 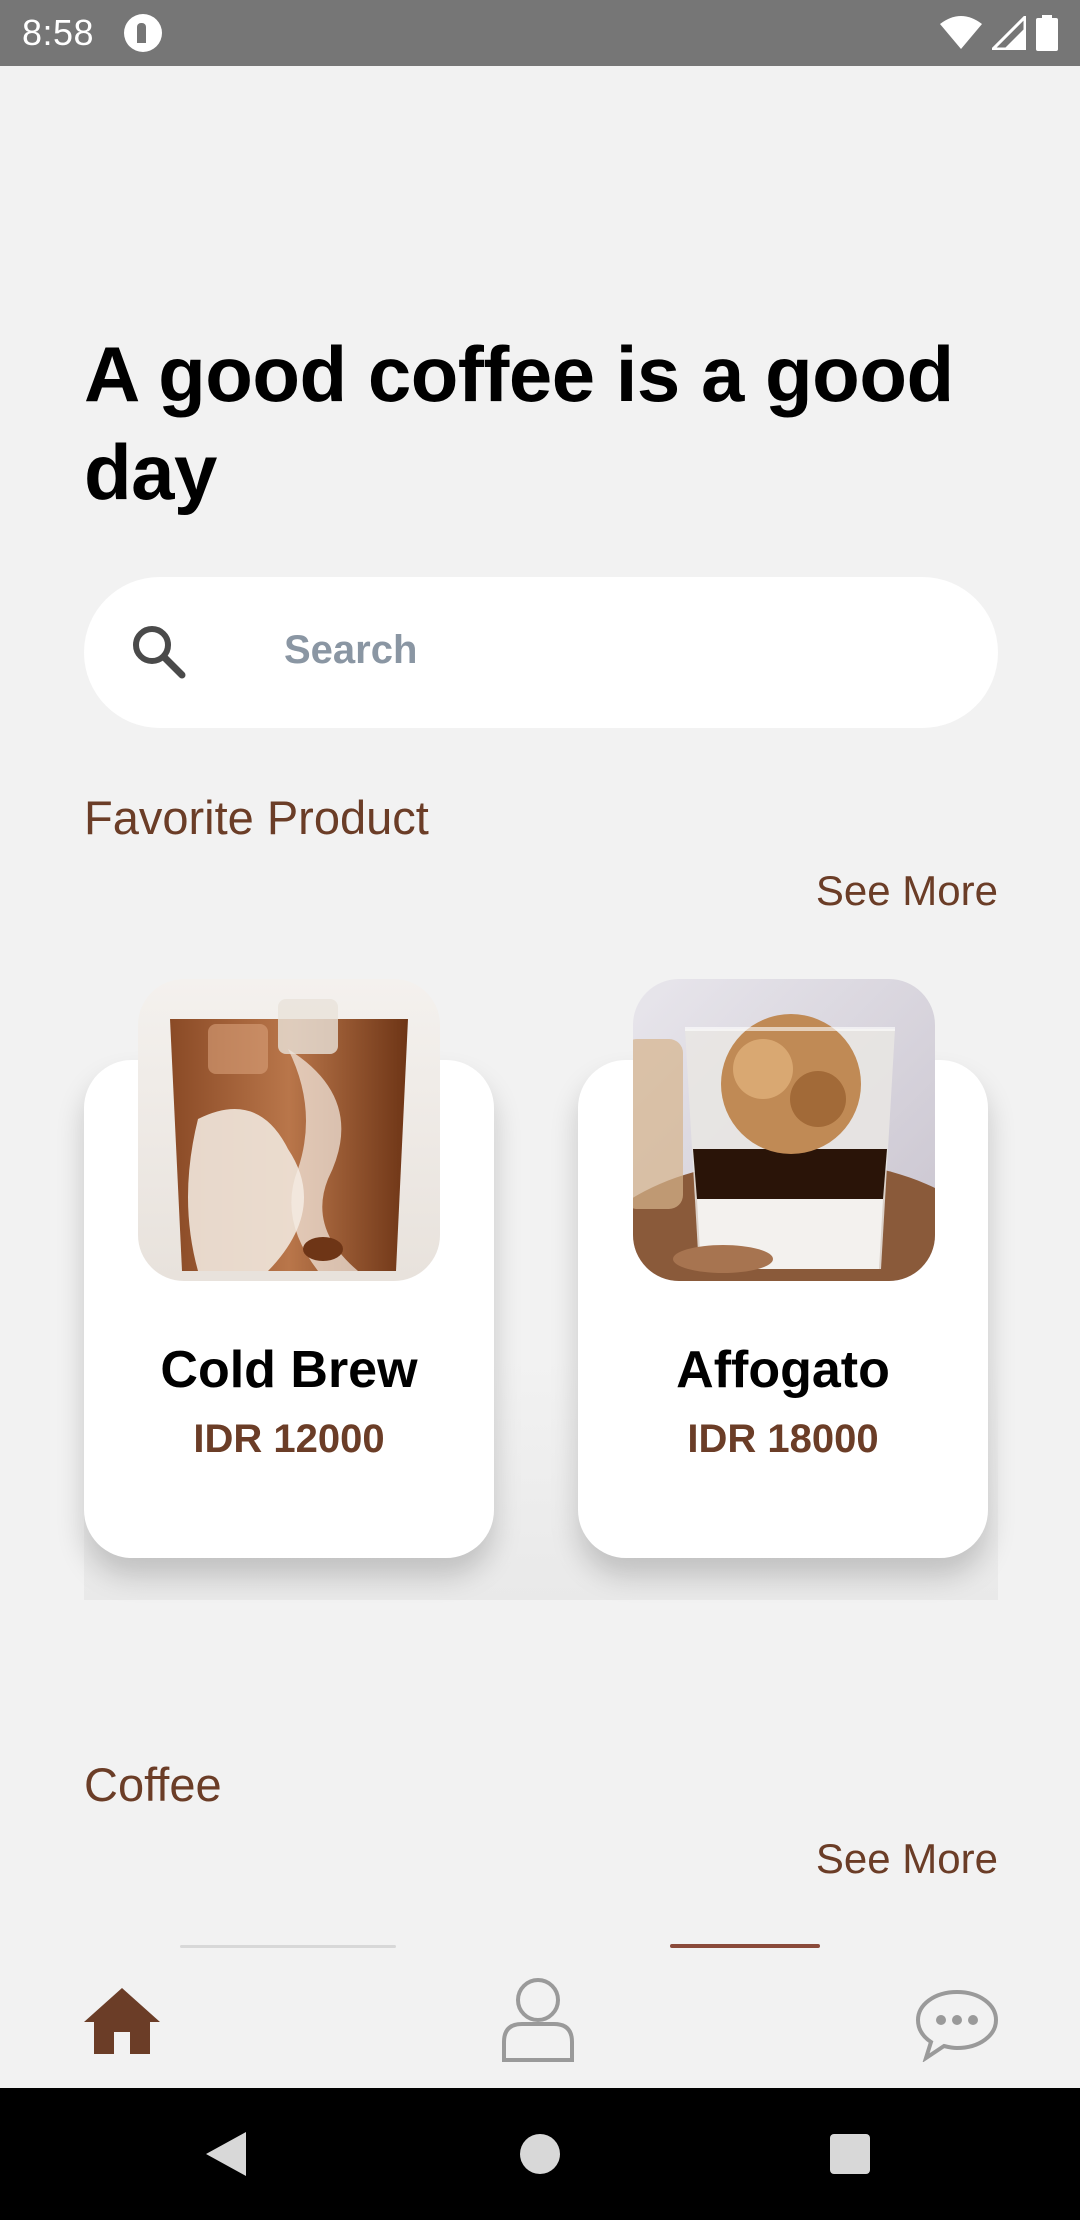 What do you see at coordinates (256, 817) in the screenshot?
I see `favorite-section-title: Favorite Product` at bounding box center [256, 817].